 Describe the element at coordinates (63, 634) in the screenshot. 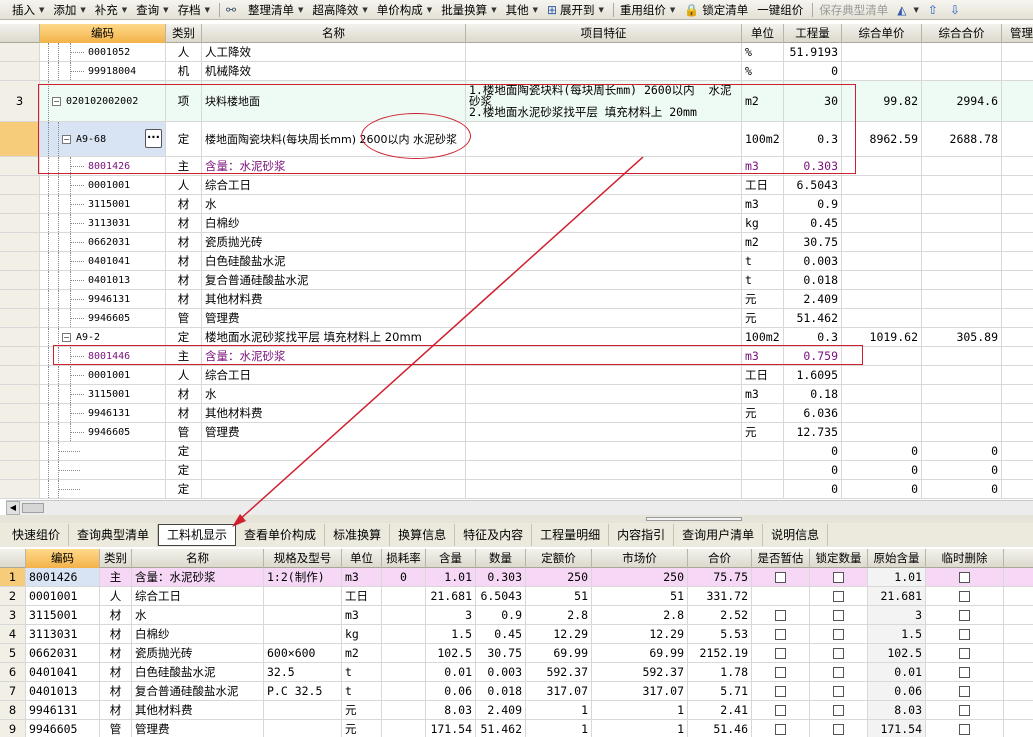

I see `cell-code: 3113031` at that location.